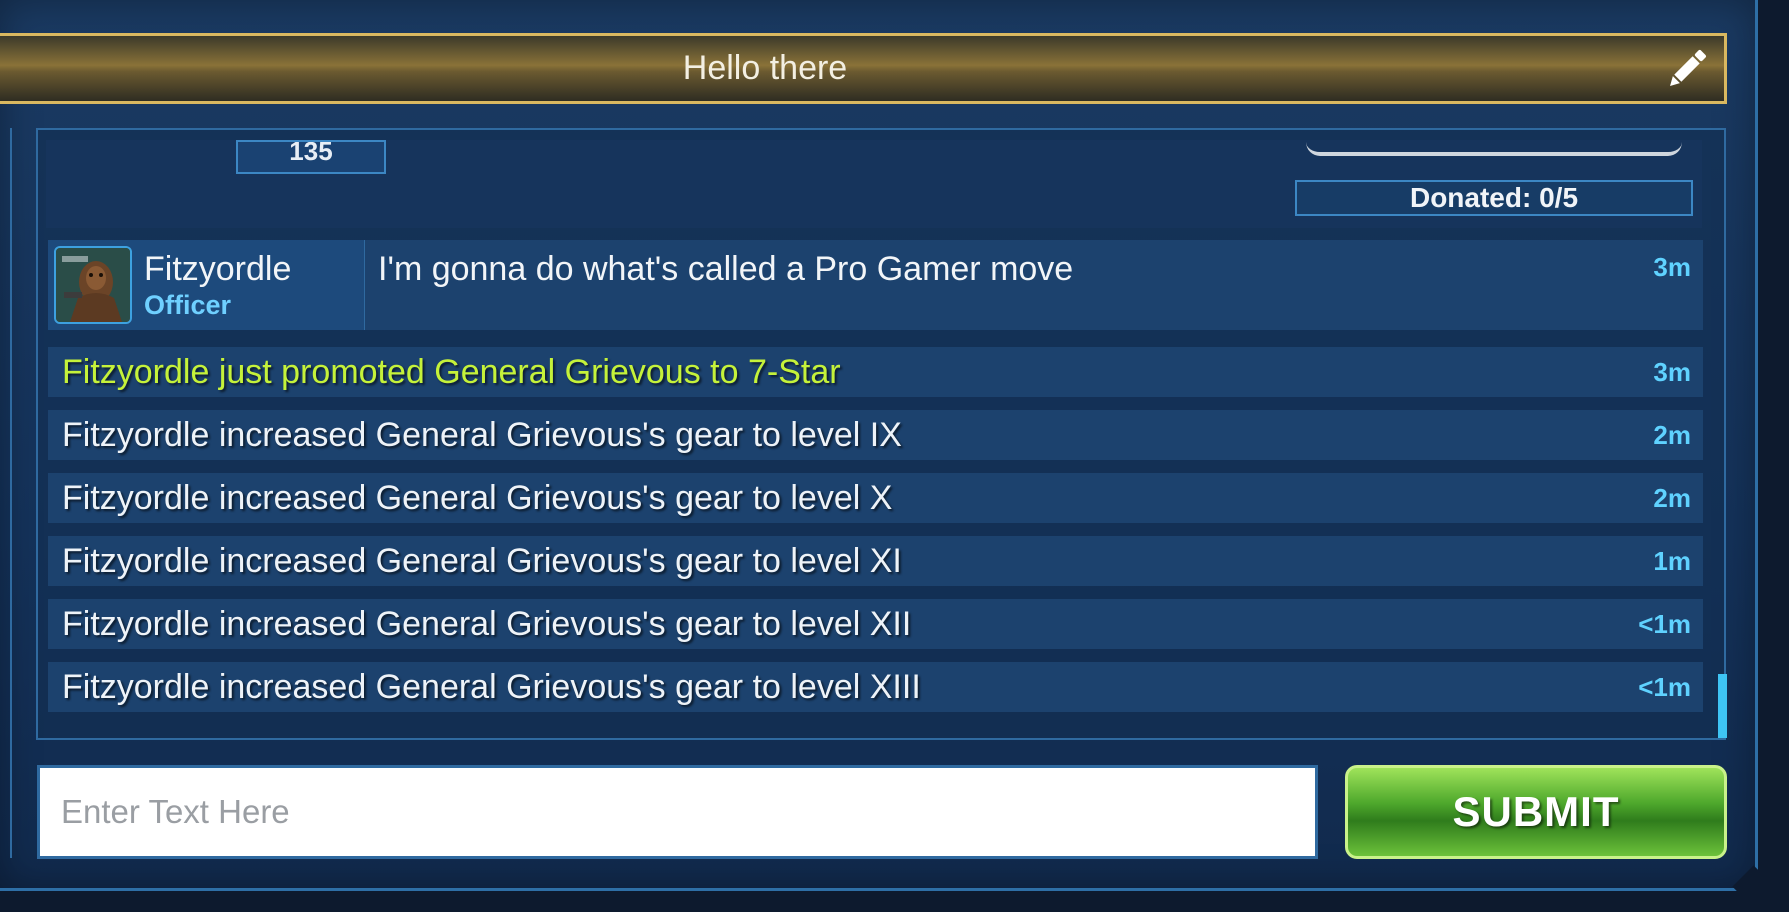  What do you see at coordinates (863, 68) in the screenshot?
I see `chat-header: Hello there` at bounding box center [863, 68].